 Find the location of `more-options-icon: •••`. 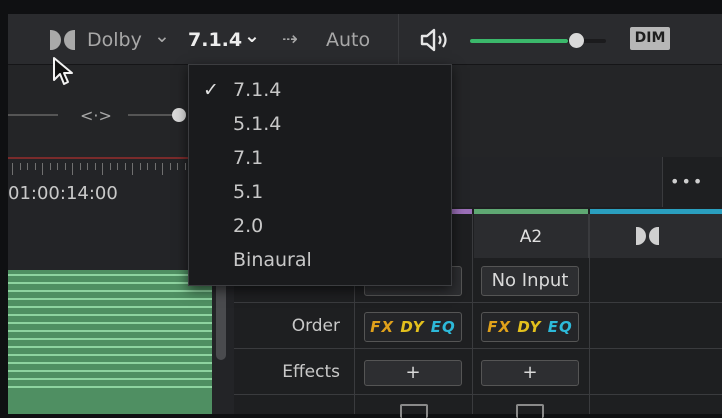

more-options-icon: ••• is located at coordinates (687, 181).